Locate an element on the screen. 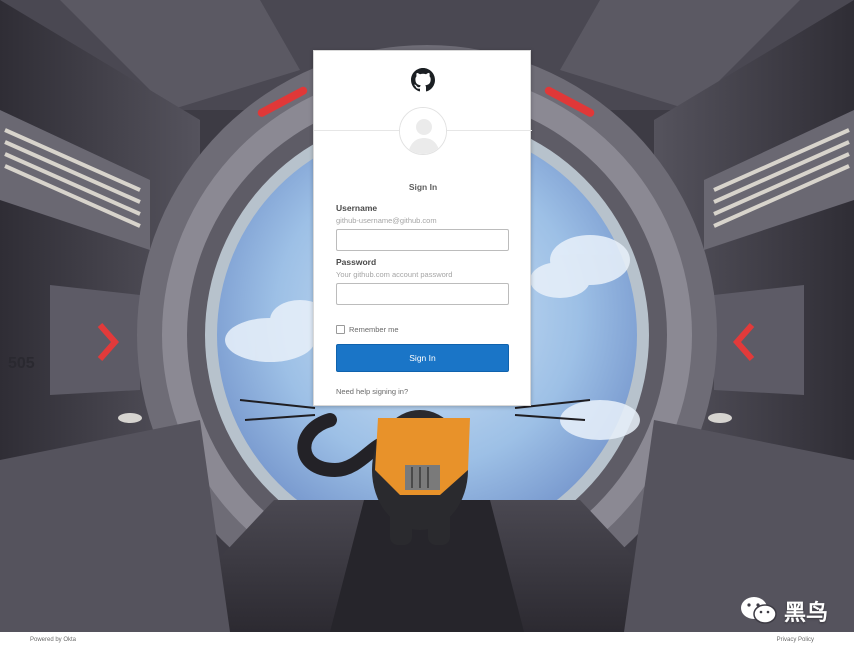  remember-me-row: Remember me is located at coordinates (367, 329).